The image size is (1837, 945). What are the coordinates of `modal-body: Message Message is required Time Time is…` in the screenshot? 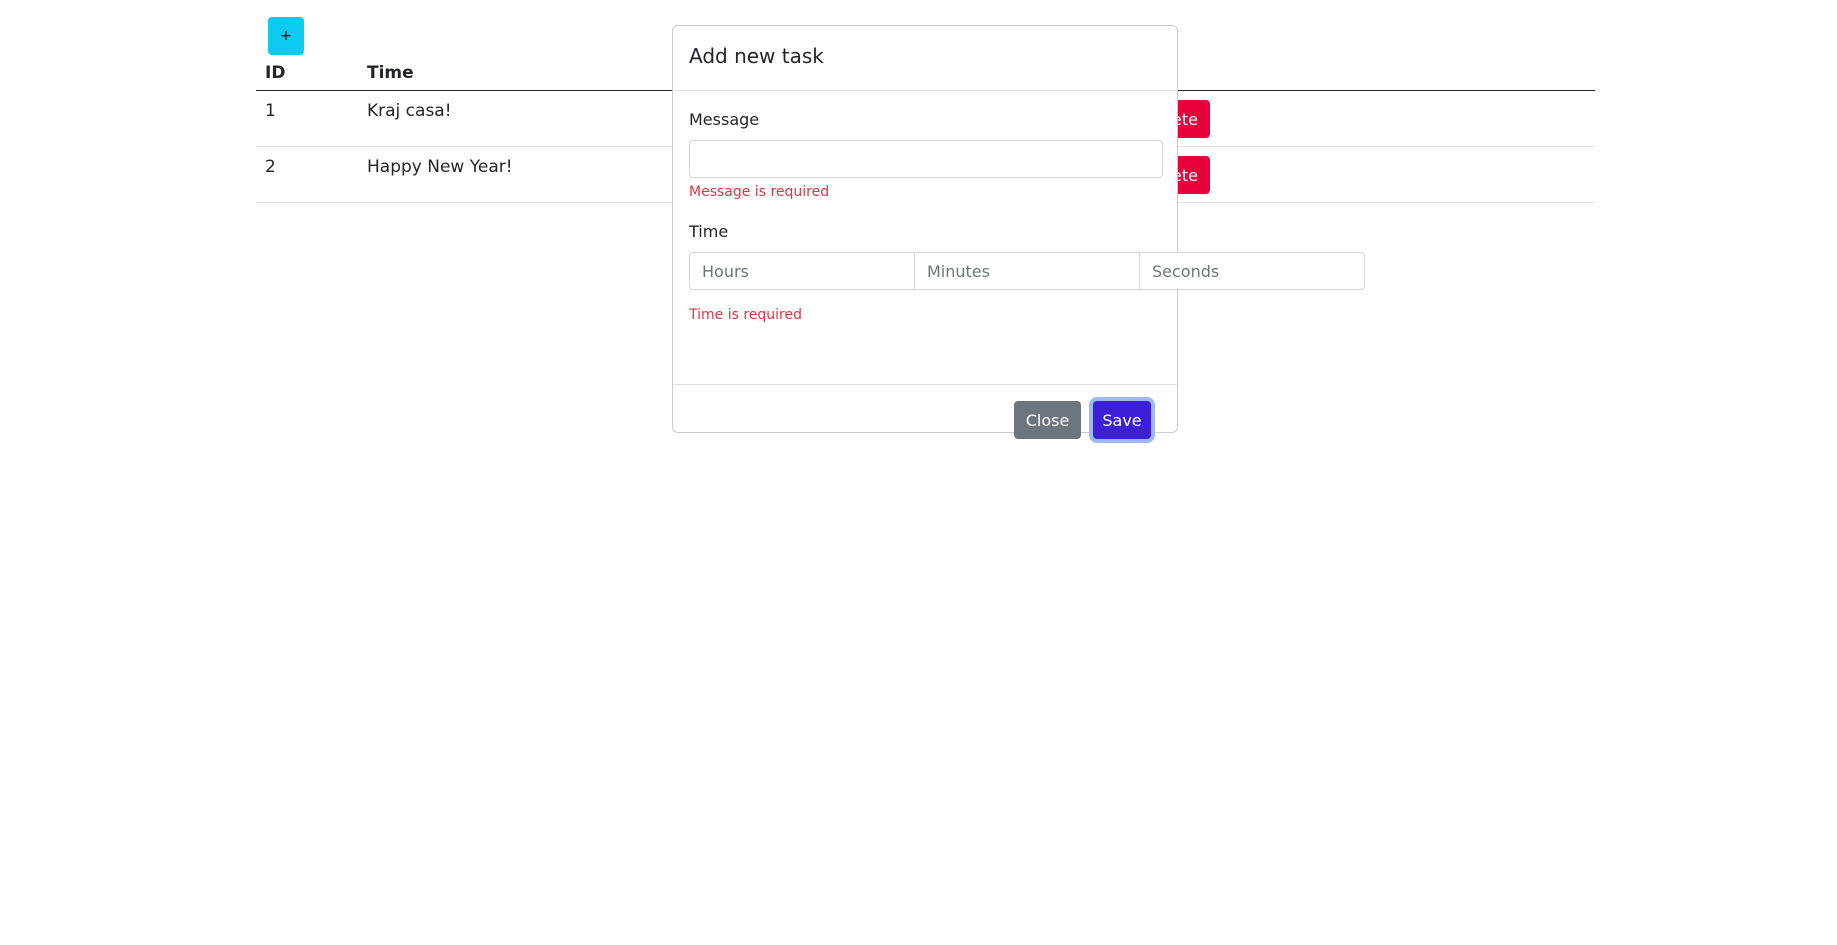 It's located at (1019, 237).